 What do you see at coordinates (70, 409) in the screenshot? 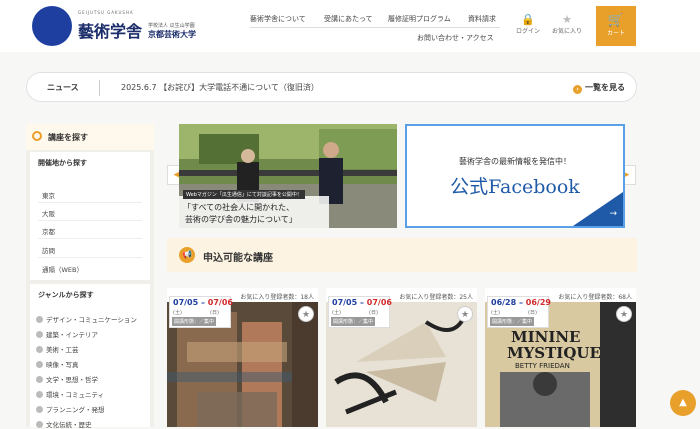
I see `genre-planning: プランニング・発想` at bounding box center [70, 409].